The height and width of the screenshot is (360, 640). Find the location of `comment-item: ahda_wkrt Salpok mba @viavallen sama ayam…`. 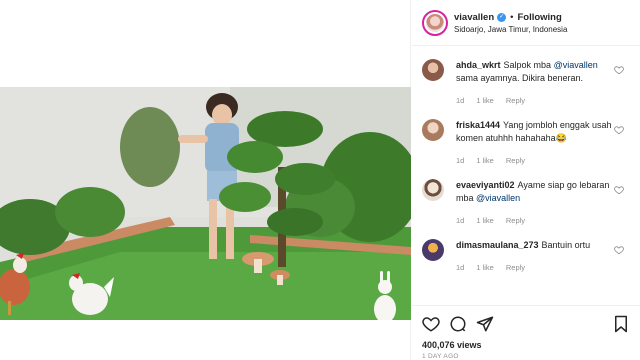

comment-item: ahda_wkrt Salpok mba @viavallen sama ayam… is located at coordinates (526, 77).